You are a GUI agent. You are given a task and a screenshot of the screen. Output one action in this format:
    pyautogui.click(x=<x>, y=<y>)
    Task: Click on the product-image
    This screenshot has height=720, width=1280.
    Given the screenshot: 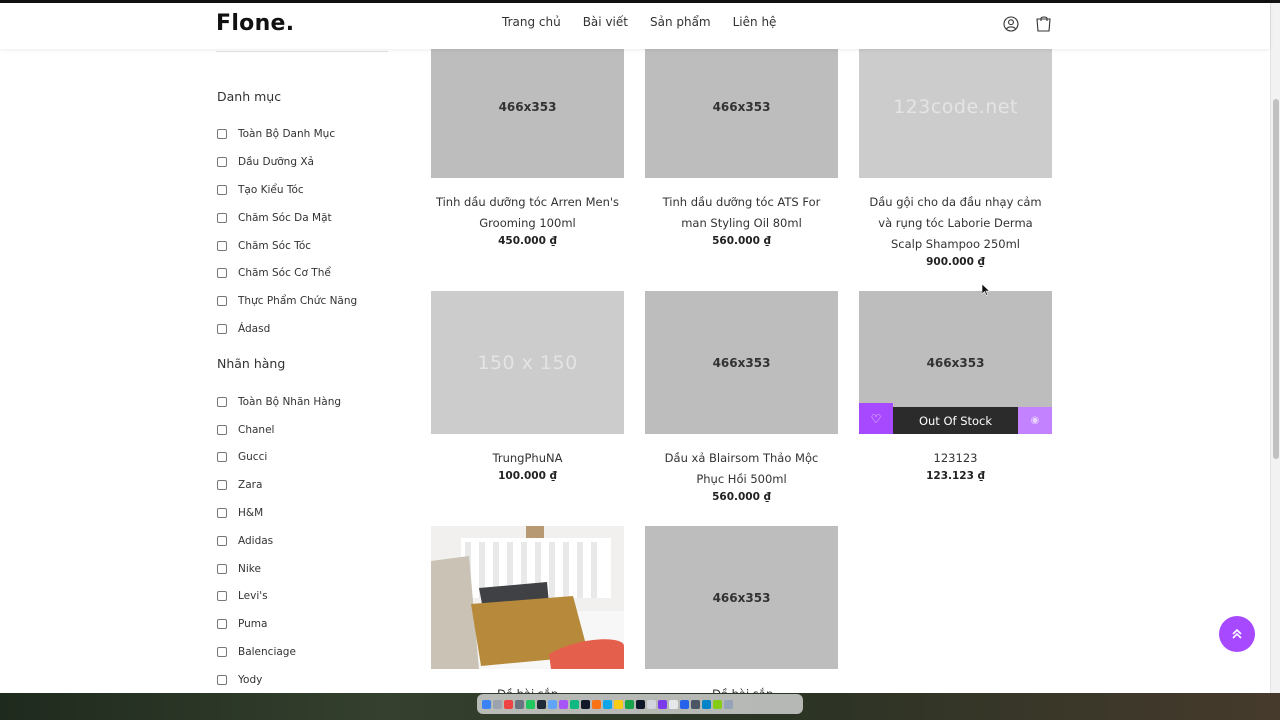 What is the action you would take?
    pyautogui.click(x=527, y=597)
    